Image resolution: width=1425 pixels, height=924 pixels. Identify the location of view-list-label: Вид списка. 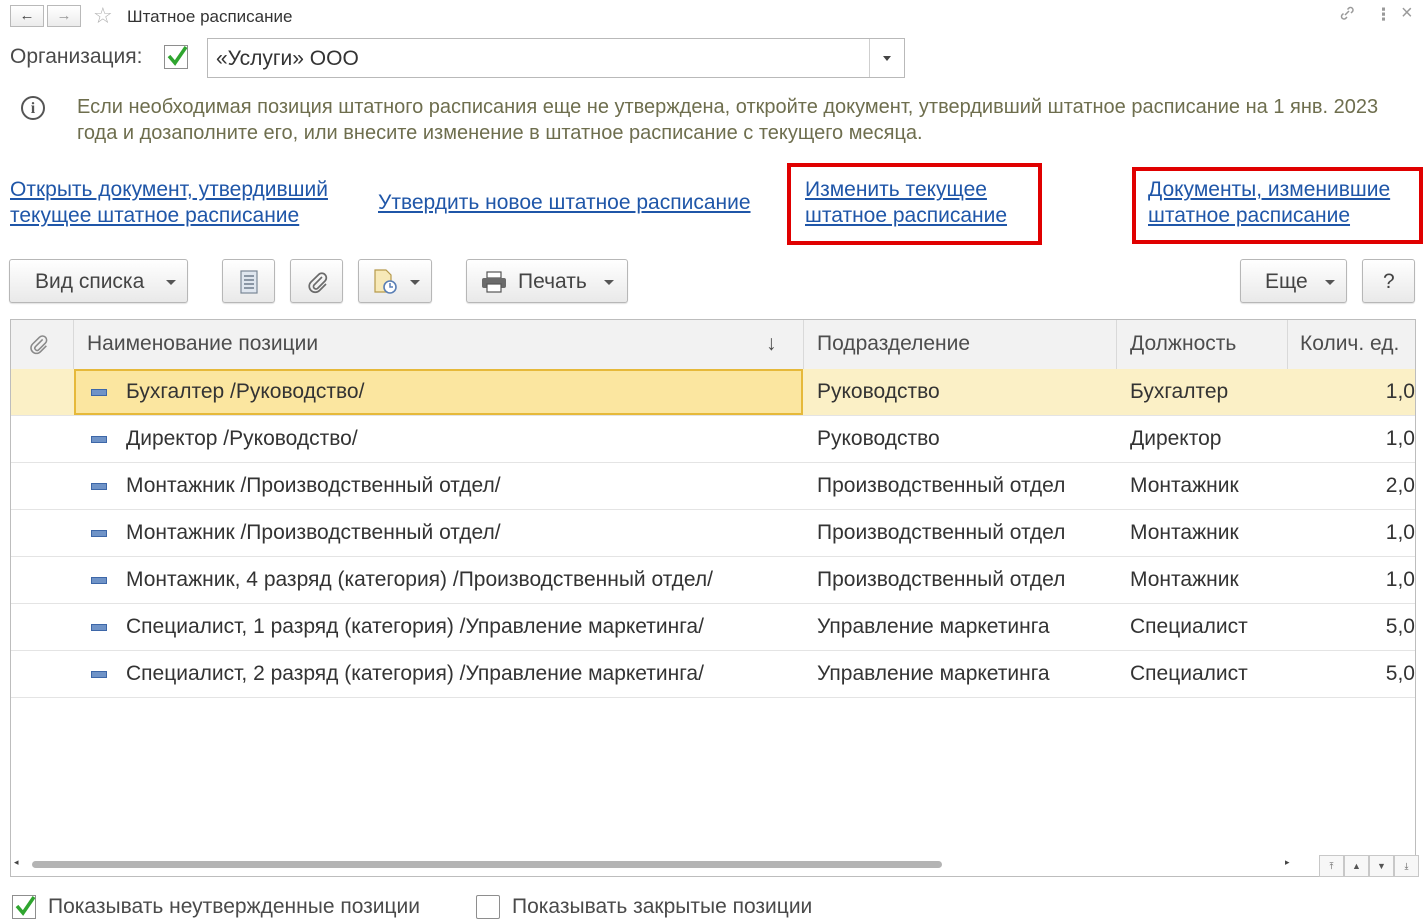
(90, 281).